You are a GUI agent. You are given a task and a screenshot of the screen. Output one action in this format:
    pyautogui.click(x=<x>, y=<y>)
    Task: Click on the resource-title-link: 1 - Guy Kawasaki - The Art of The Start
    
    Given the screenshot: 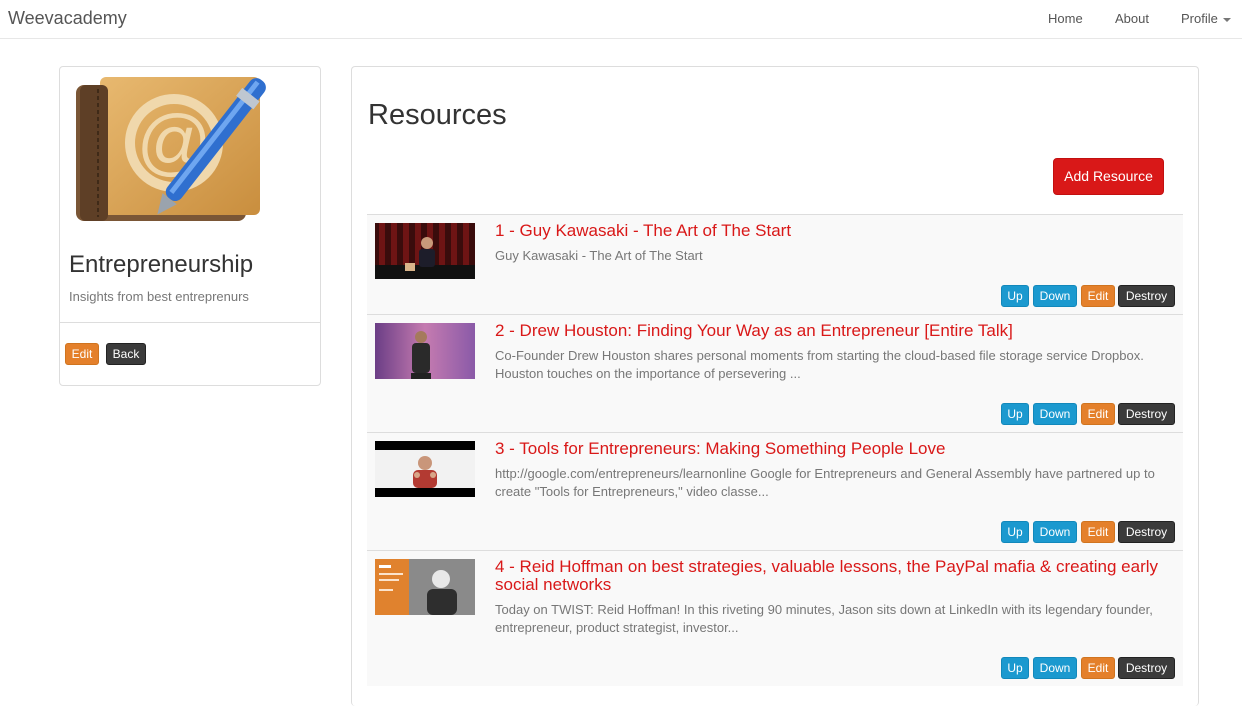 What is the action you would take?
    pyautogui.click(x=835, y=231)
    